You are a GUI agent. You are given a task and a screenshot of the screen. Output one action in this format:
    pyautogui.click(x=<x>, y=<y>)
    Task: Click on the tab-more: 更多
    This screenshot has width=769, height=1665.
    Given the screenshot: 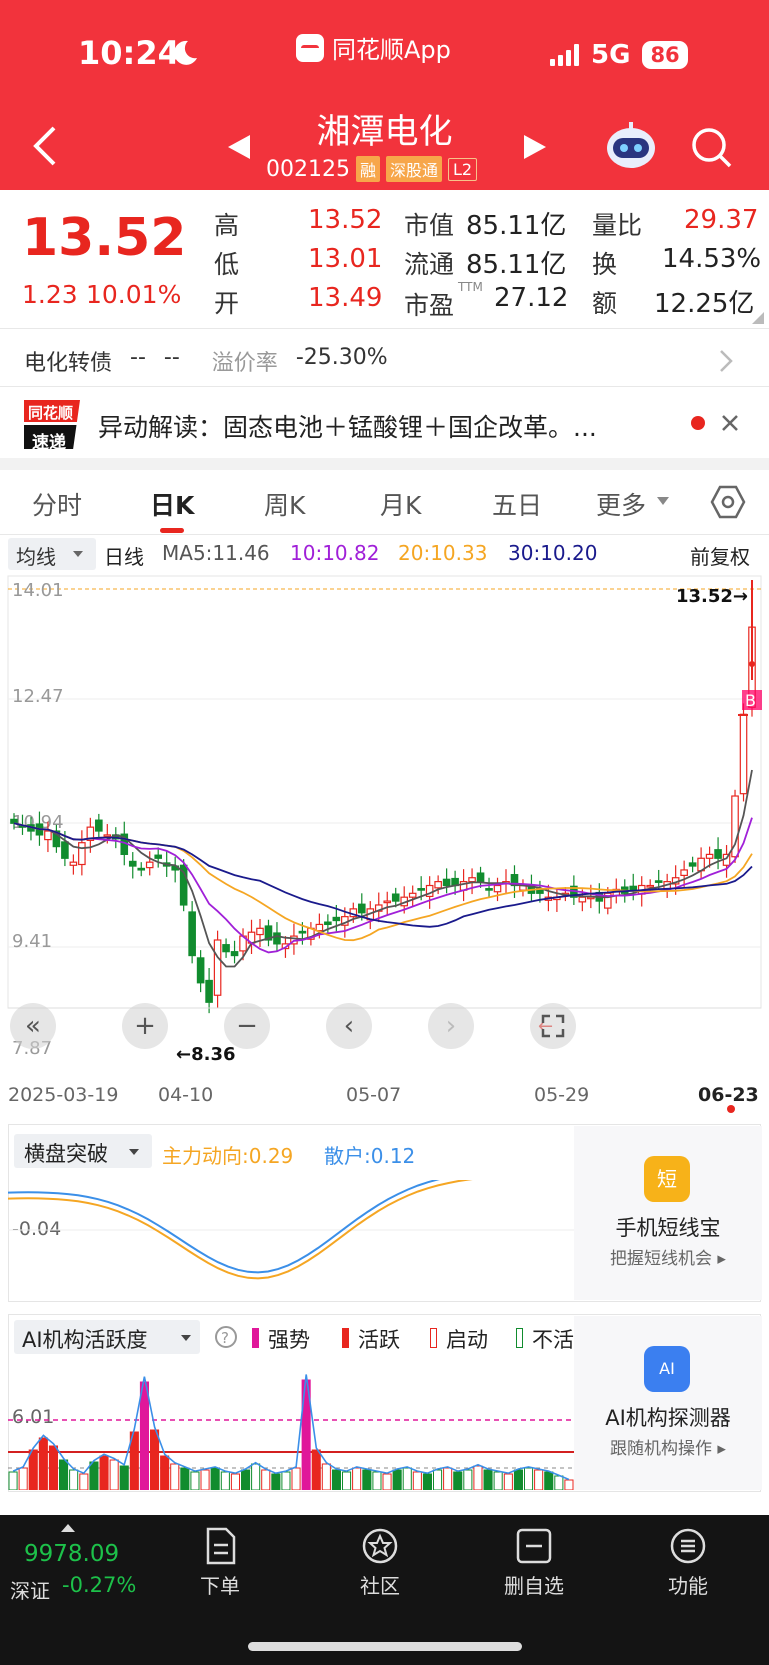 What is the action you would take?
    pyautogui.click(x=621, y=504)
    